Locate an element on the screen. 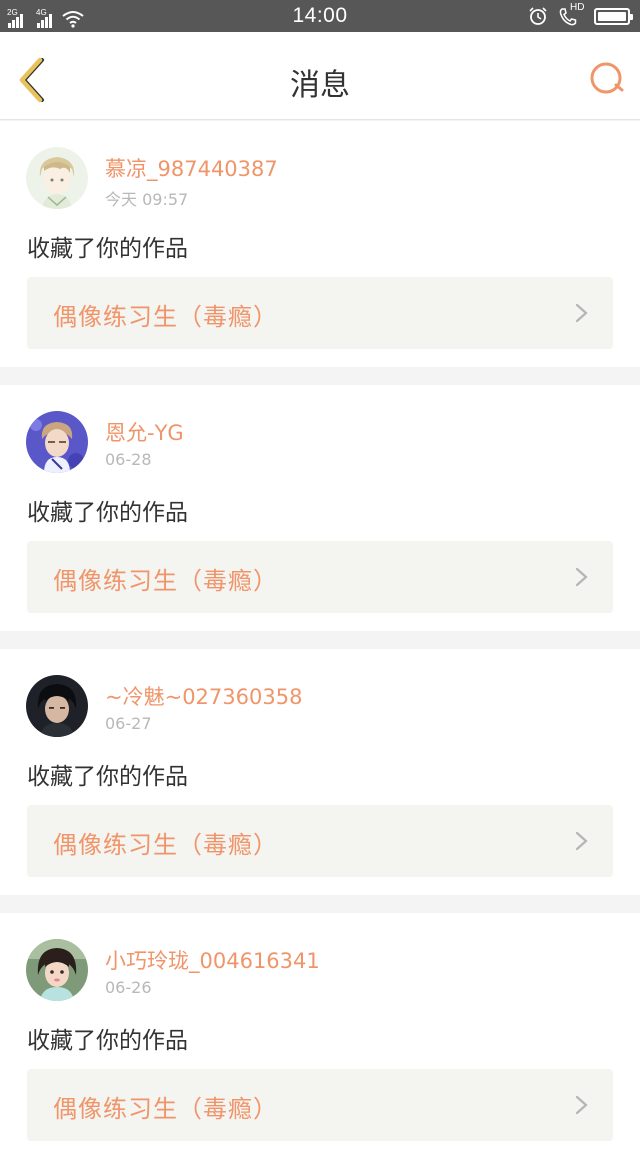 The width and height of the screenshot is (640, 1159). battery-icon is located at coordinates (613, 16).